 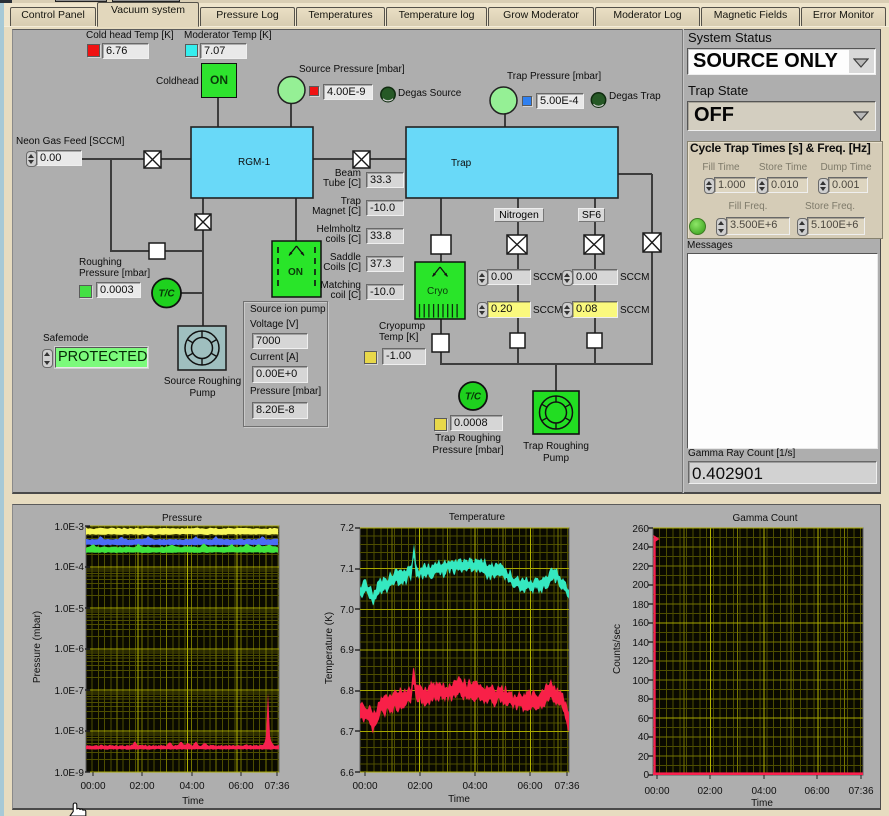 What do you see at coordinates (347, 650) in the screenshot?
I see `svg-text: 6.9` at bounding box center [347, 650].